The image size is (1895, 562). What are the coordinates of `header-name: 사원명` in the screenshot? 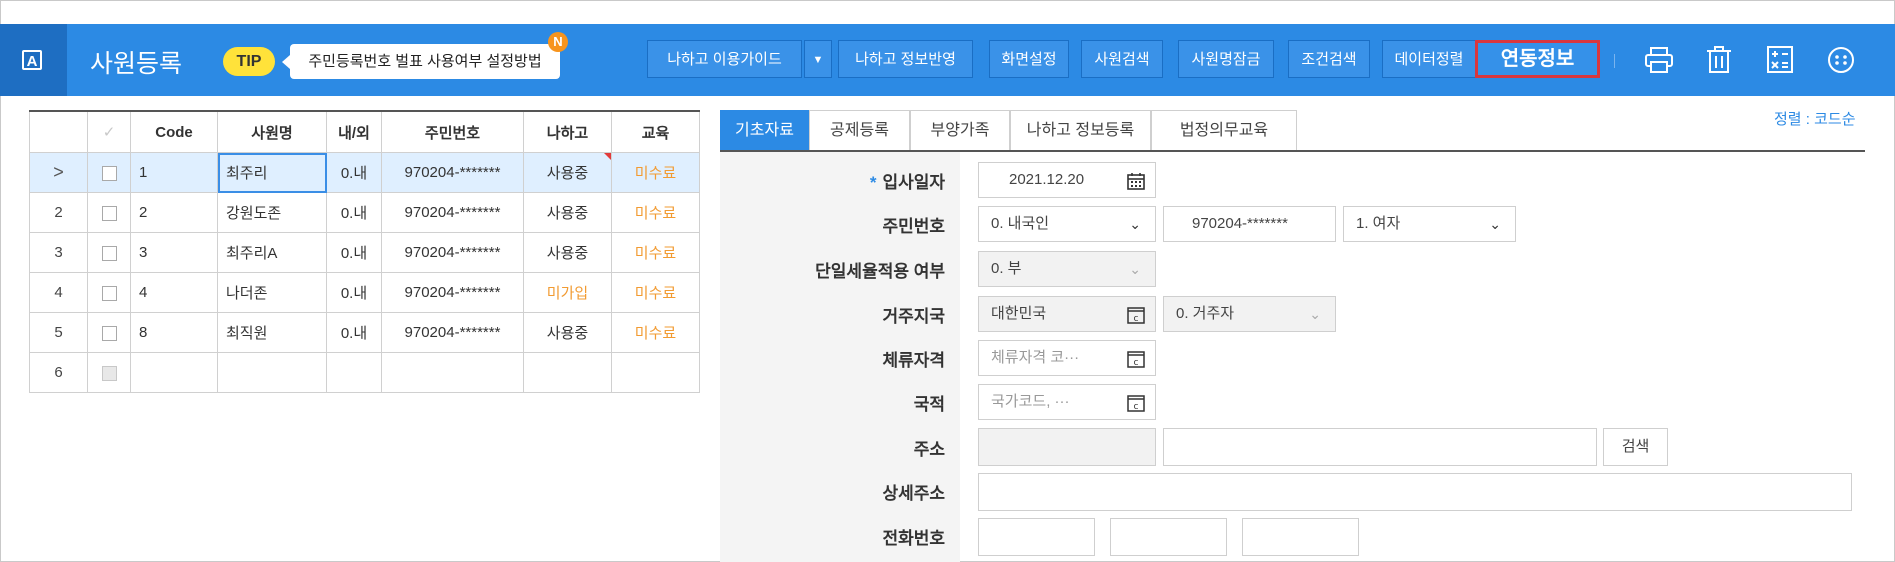 It's located at (272, 131).